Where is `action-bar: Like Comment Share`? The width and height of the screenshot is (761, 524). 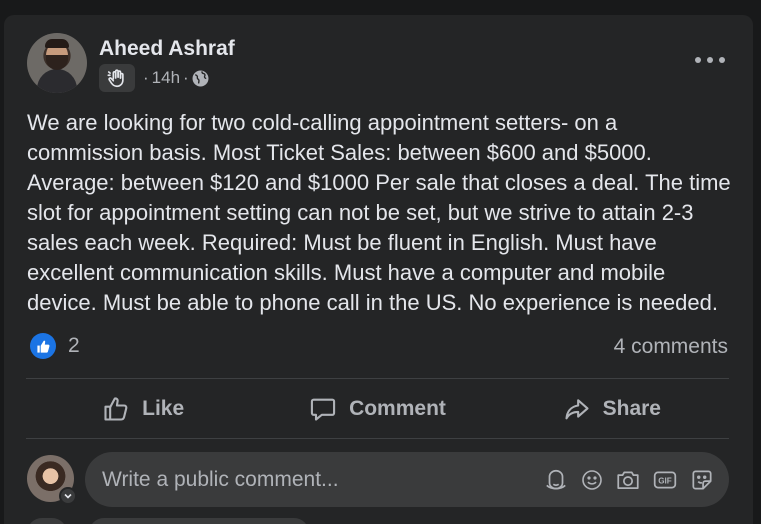 action-bar: Like Comment Share is located at coordinates (377, 409).